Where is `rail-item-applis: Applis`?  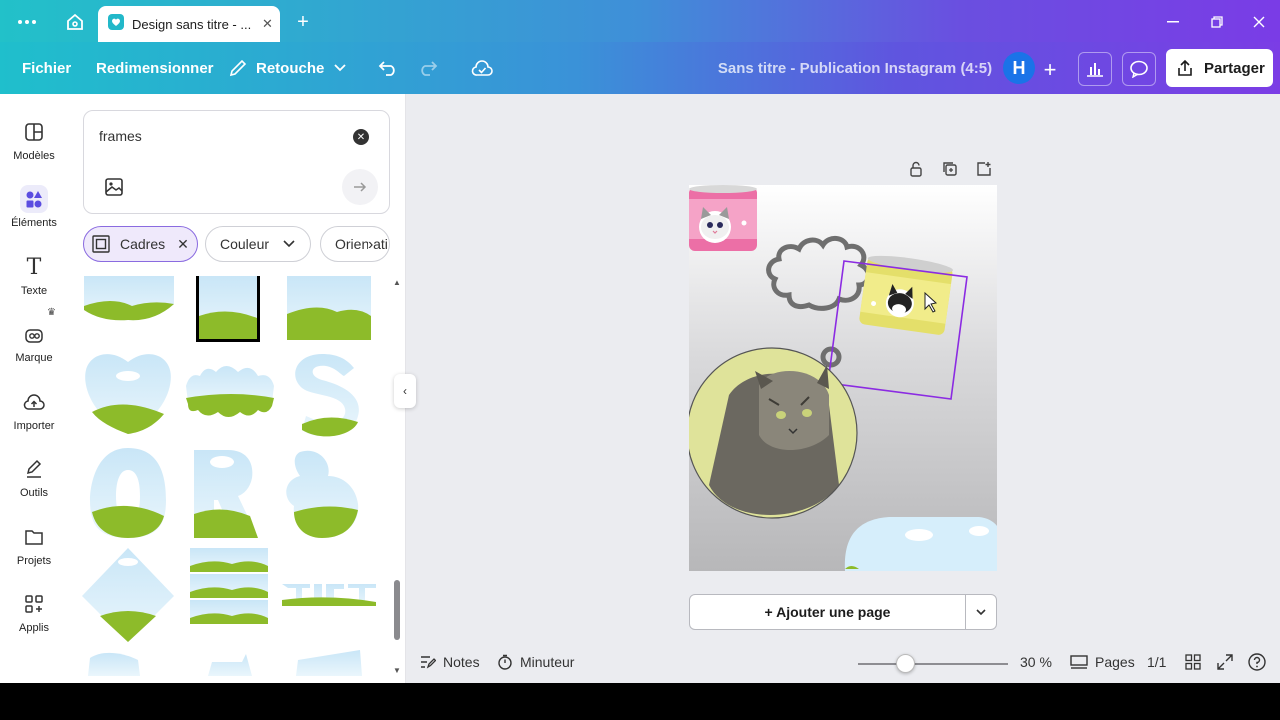
rail-item-applis: Applis is located at coordinates (34, 616).